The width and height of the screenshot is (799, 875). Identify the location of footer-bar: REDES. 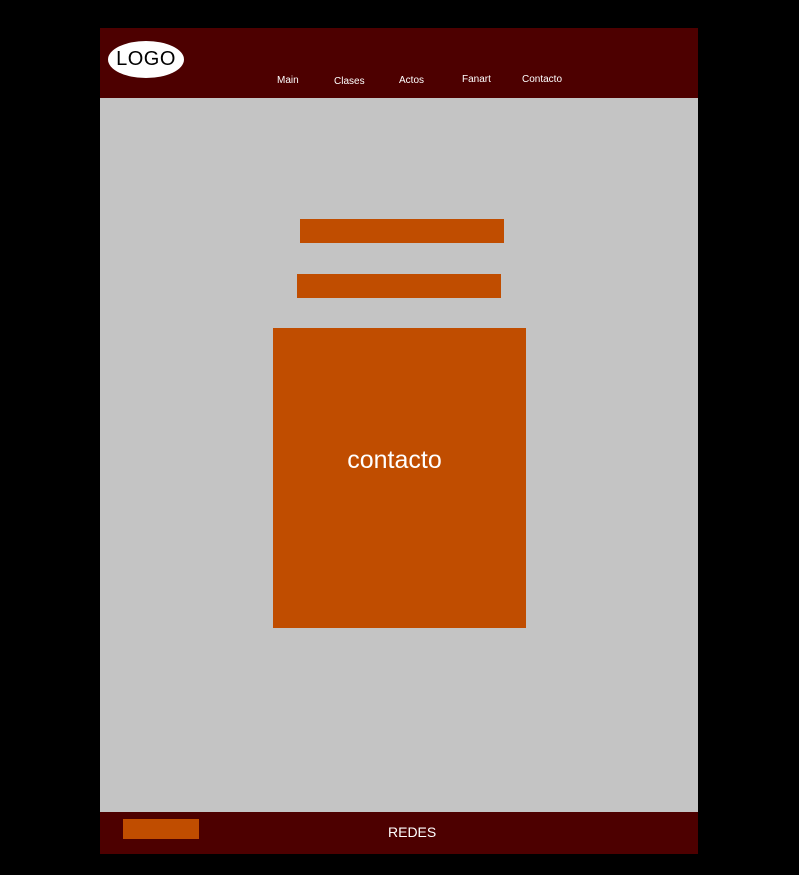
(399, 833).